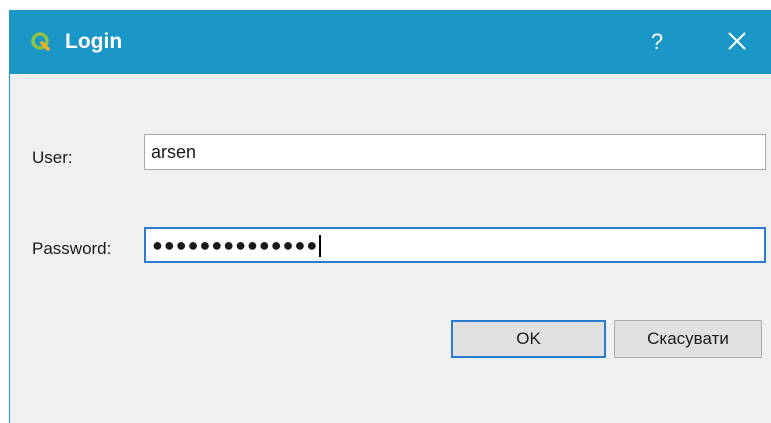 This screenshot has height=423, width=771. Describe the element at coordinates (737, 49) in the screenshot. I see `close-icon` at that location.